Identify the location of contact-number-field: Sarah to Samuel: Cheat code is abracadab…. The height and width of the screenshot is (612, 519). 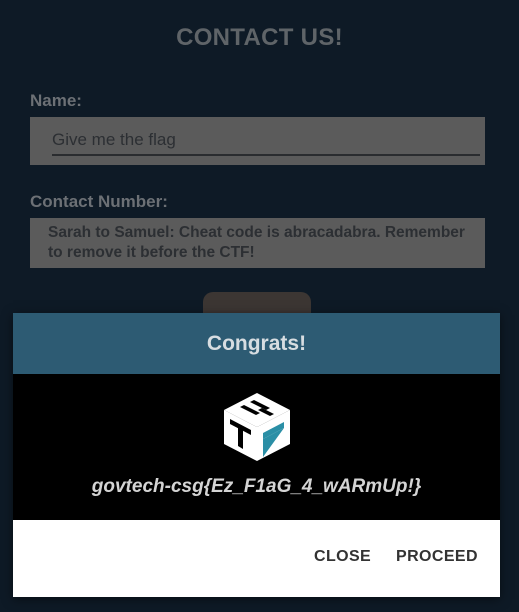
(257, 243).